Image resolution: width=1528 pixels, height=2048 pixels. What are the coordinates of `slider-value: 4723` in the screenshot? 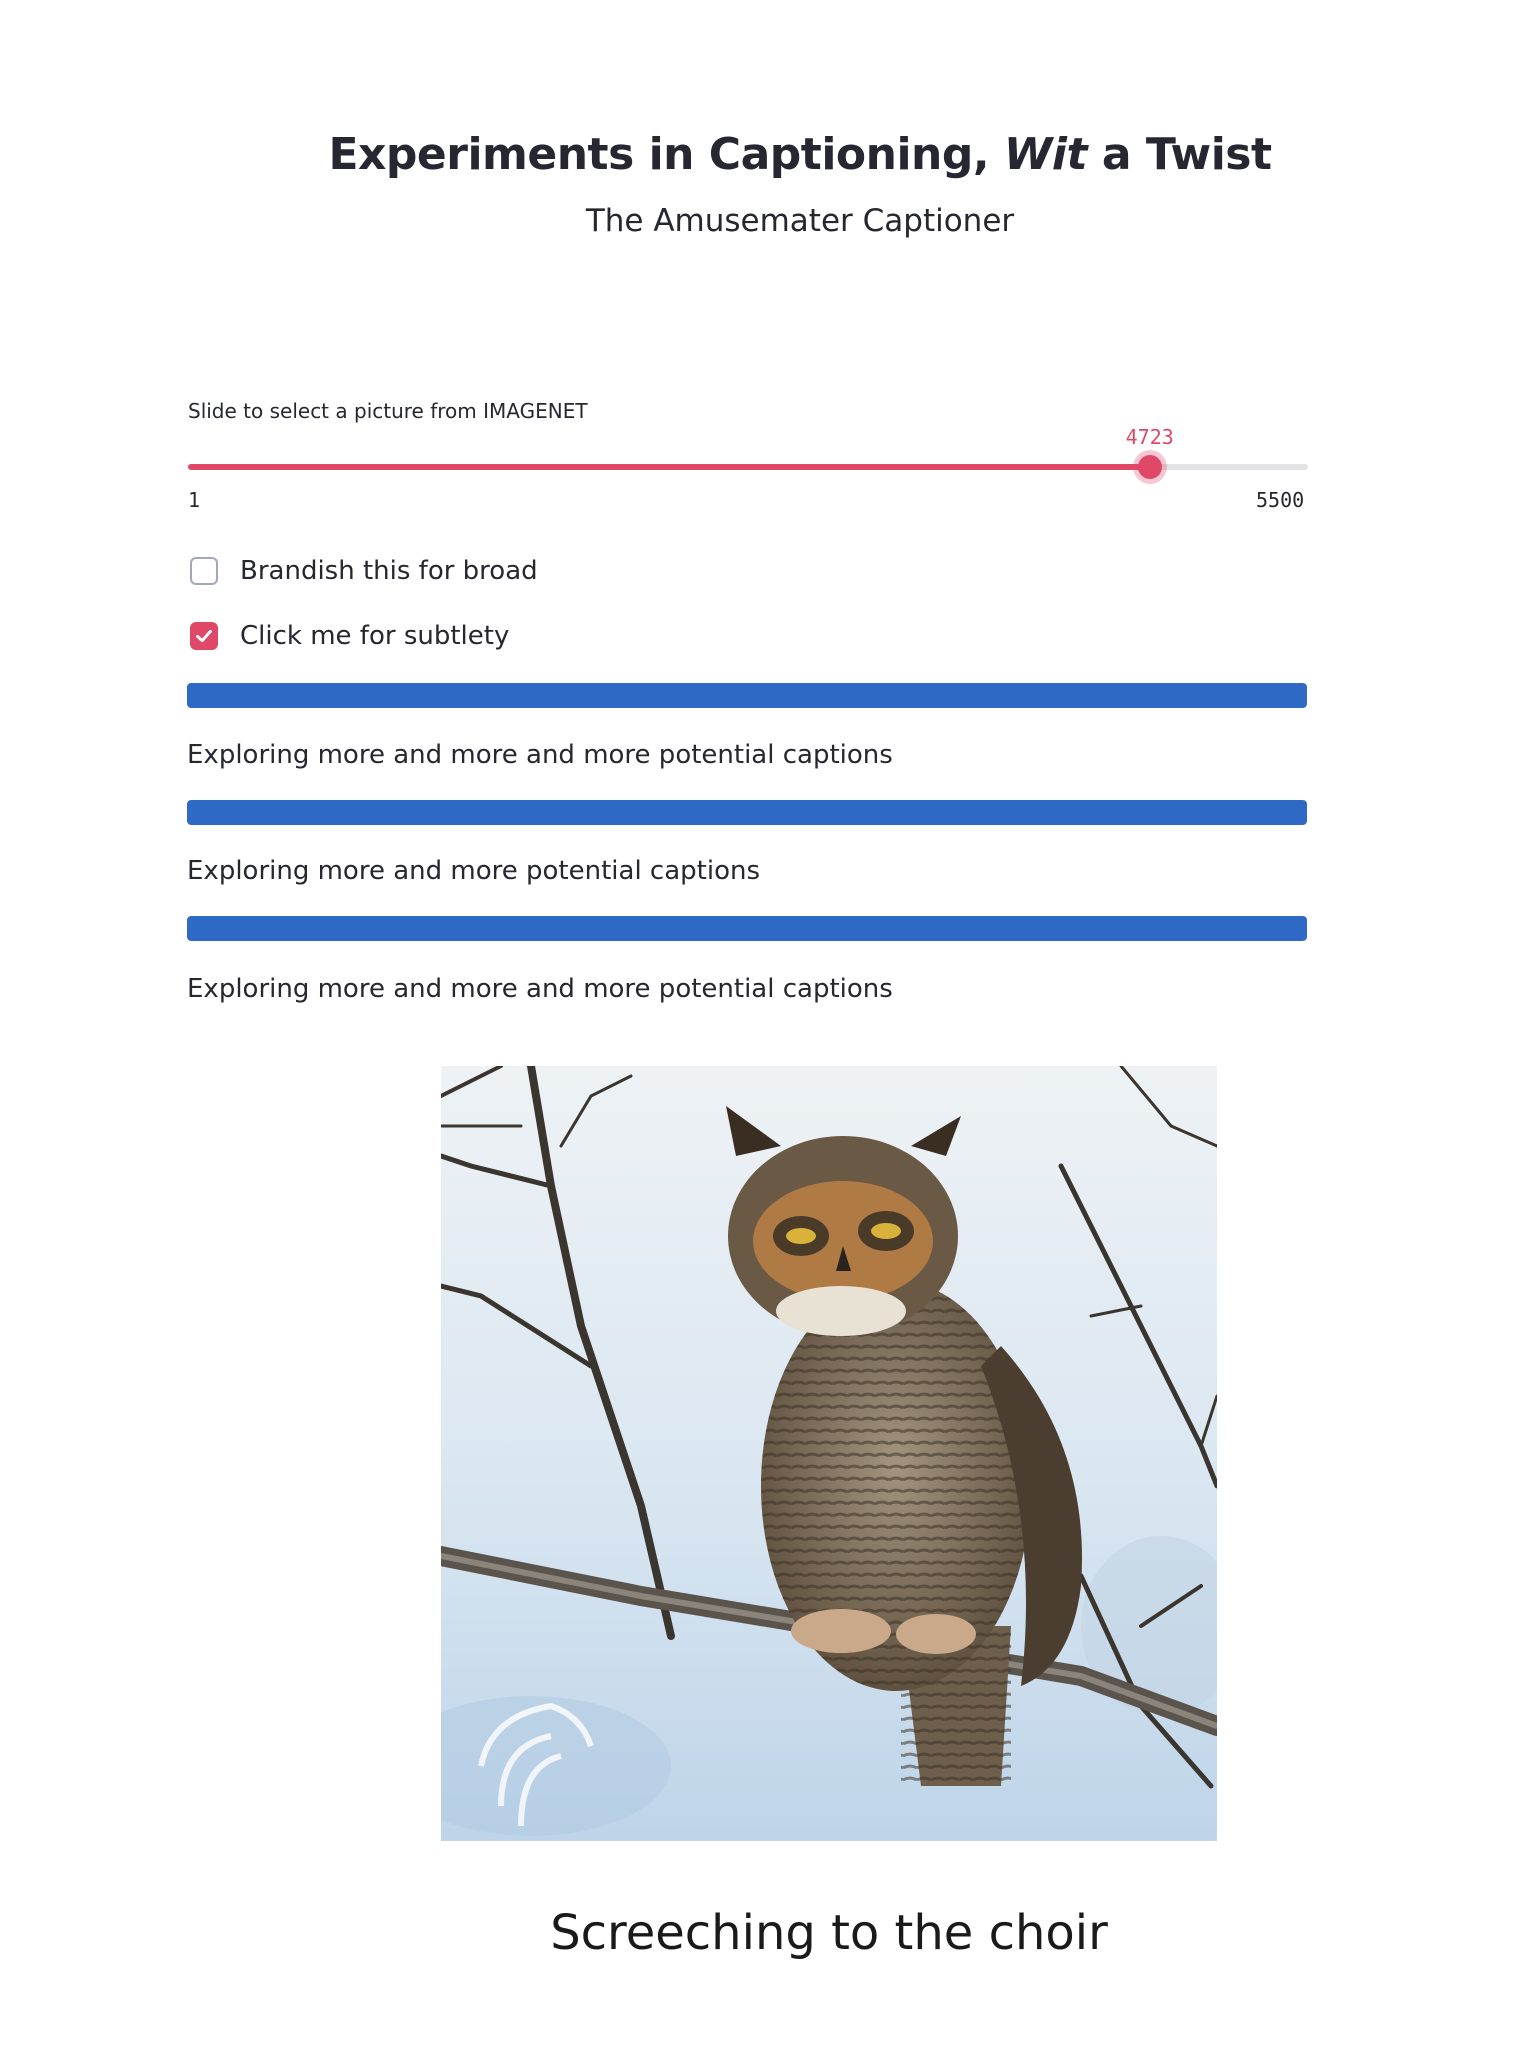 It's located at (1149, 437).